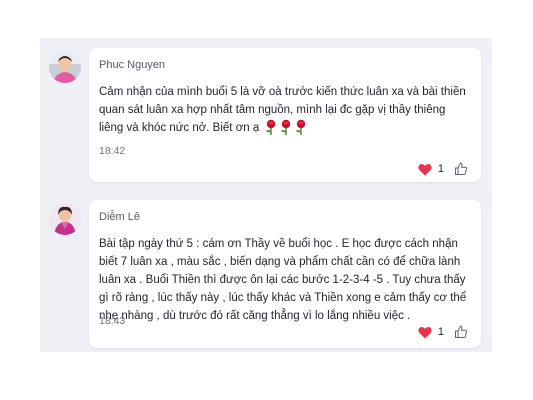 The image size is (533, 400). I want to click on comment-author: Diễm Lê, so click(119, 217).